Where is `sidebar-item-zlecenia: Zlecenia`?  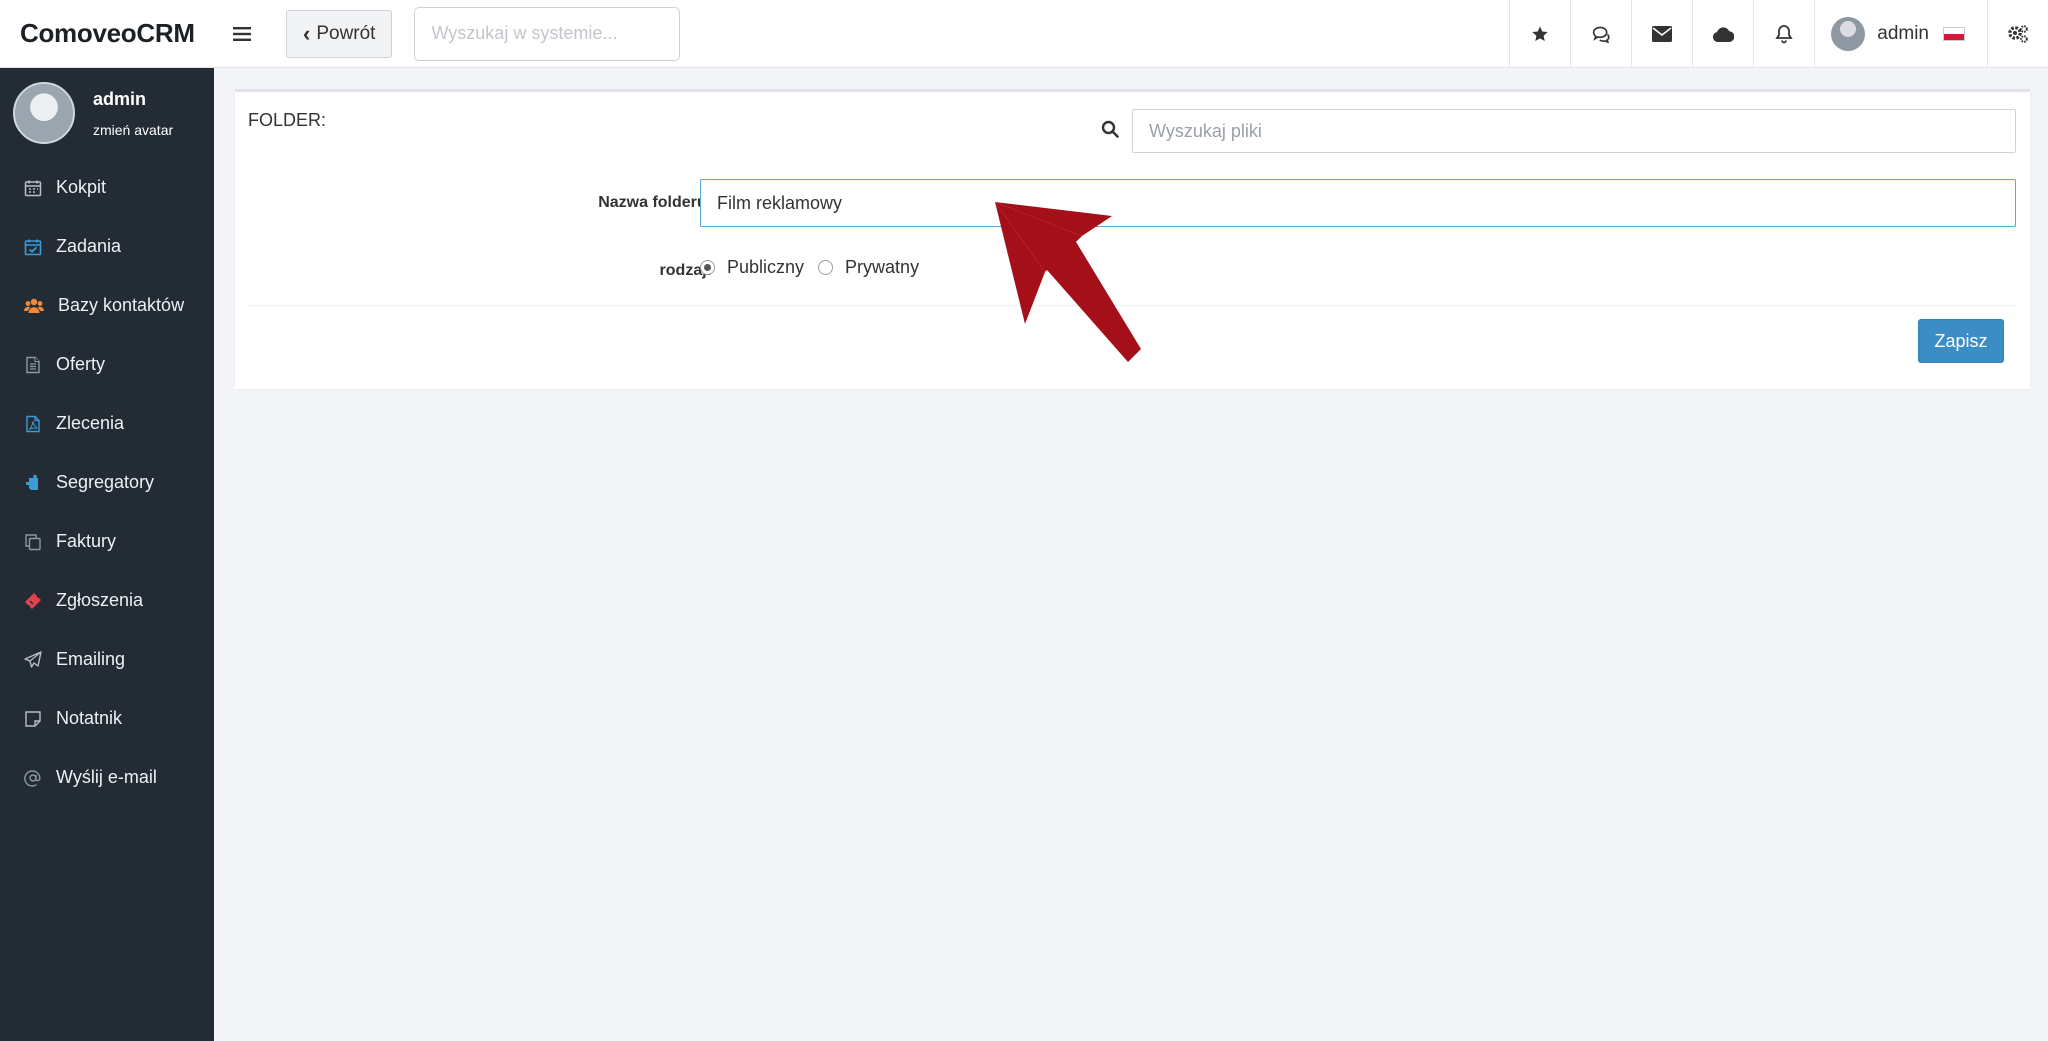
sidebar-item-zlecenia: Zlecenia is located at coordinates (107, 423).